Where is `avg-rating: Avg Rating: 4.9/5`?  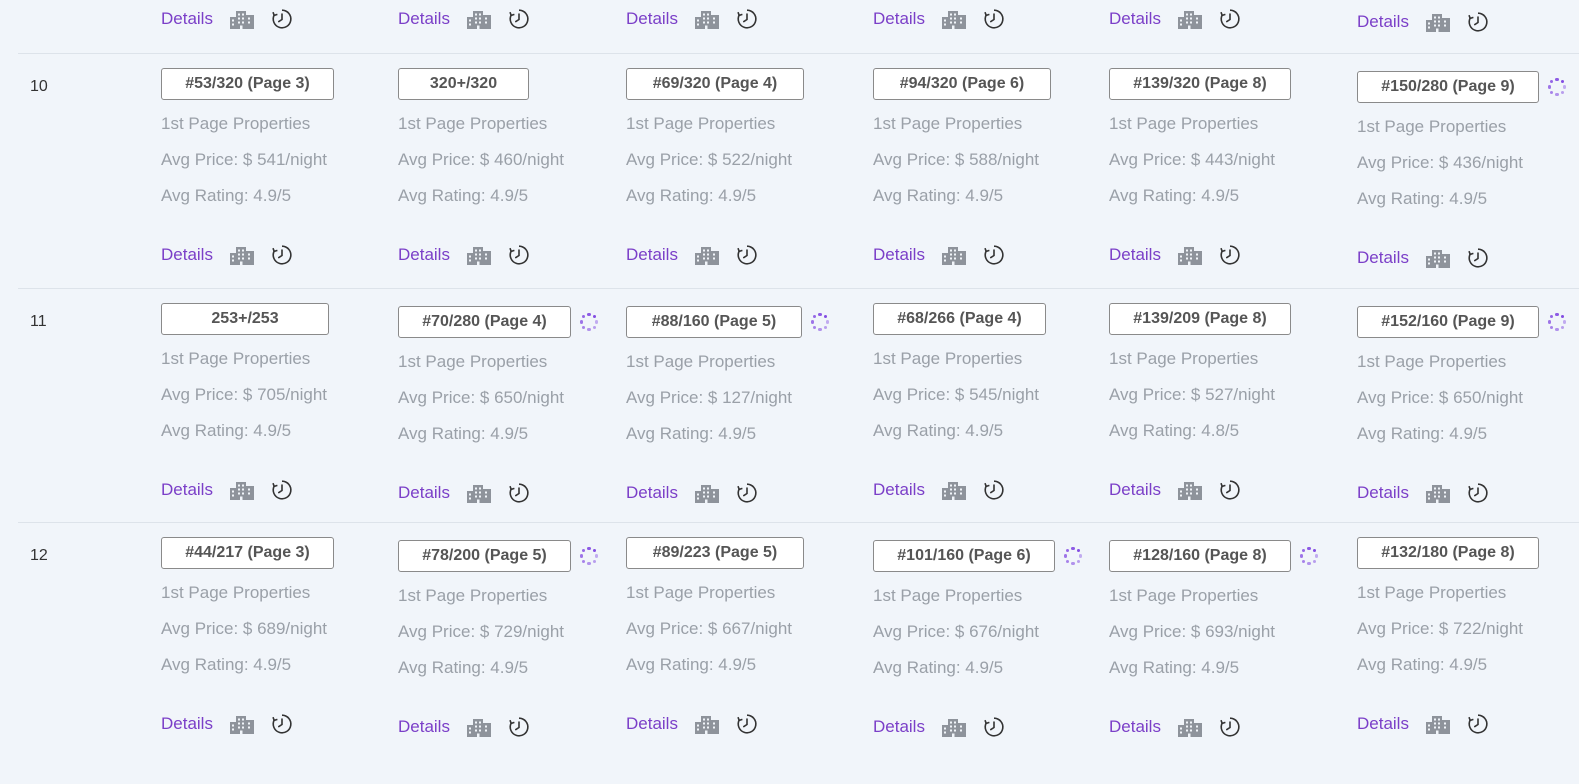
avg-rating: Avg Rating: 4.9/5 is located at coordinates (691, 195).